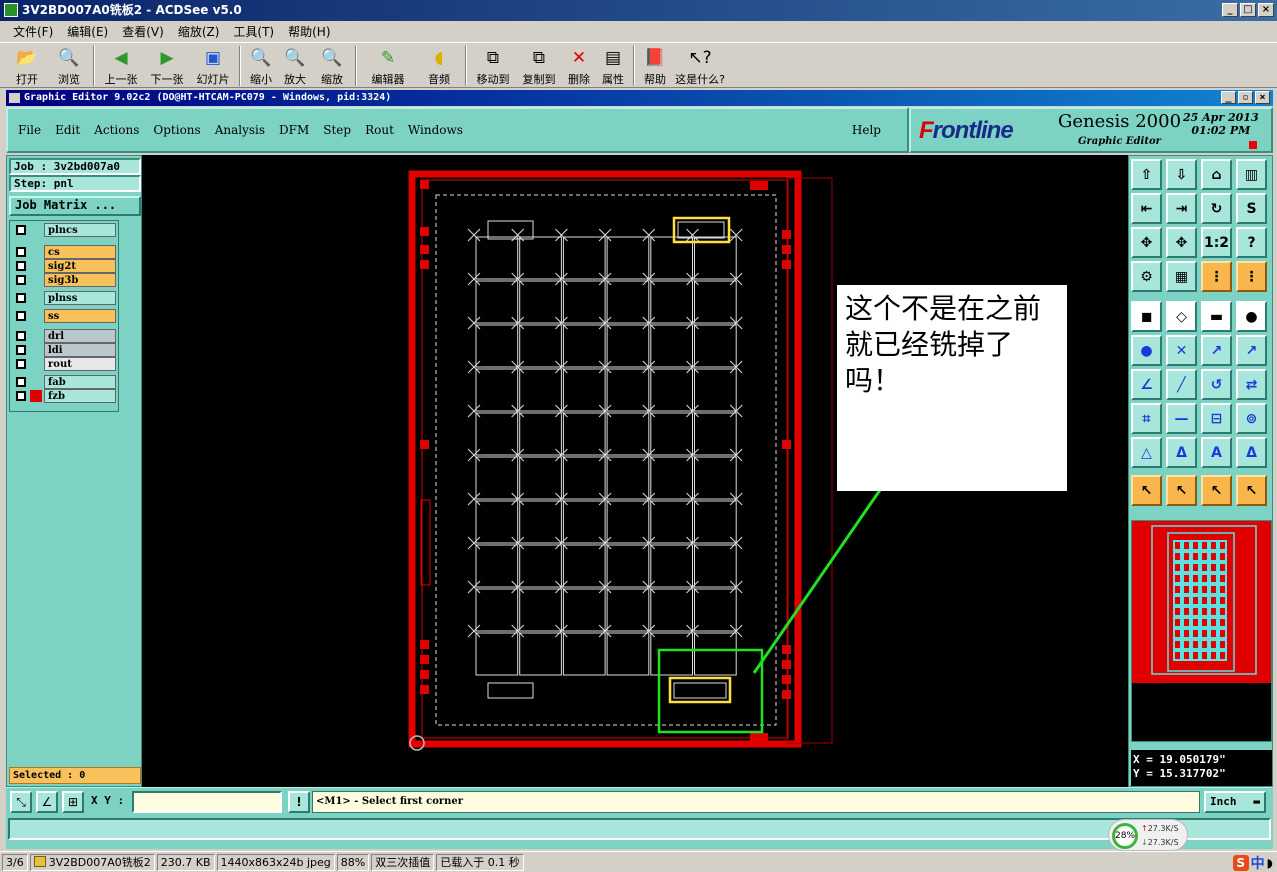 This screenshot has height=872, width=1277. What do you see at coordinates (1146, 276) in the screenshot?
I see `attributes-button: ⚙` at bounding box center [1146, 276].